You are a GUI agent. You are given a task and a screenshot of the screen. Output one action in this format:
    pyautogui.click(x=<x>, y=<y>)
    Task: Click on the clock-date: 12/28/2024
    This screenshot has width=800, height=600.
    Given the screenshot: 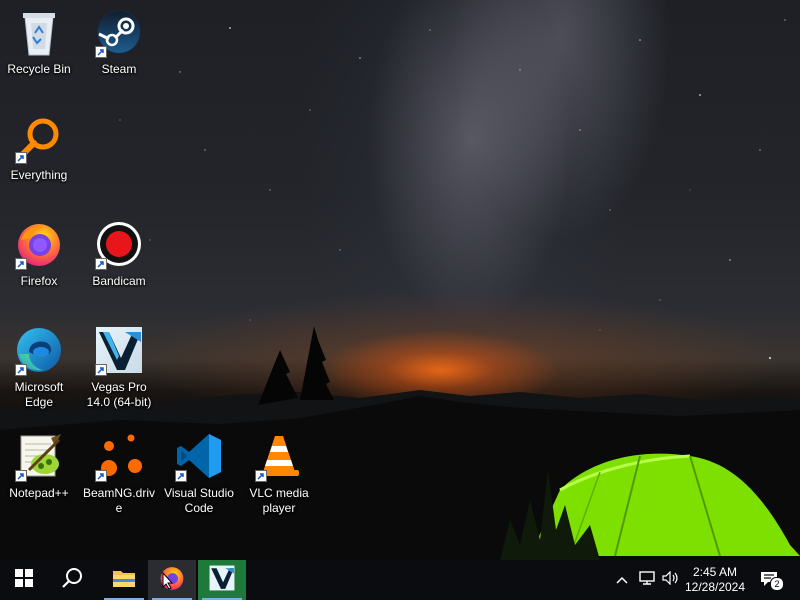 What is the action you would take?
    pyautogui.click(x=715, y=587)
    